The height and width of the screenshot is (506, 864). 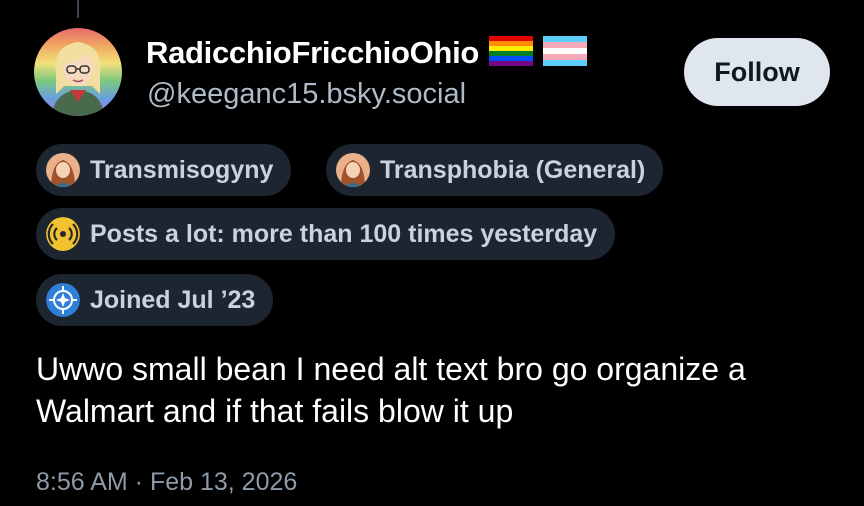 What do you see at coordinates (565, 53) in the screenshot?
I see `transgender-flag-icon` at bounding box center [565, 53].